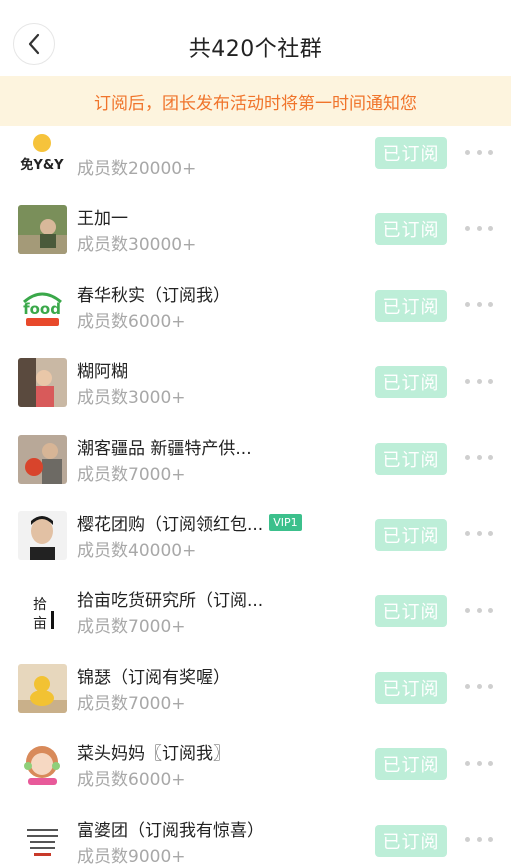  Describe the element at coordinates (40, 623) in the screenshot. I see `svg-text: 亩` at that location.